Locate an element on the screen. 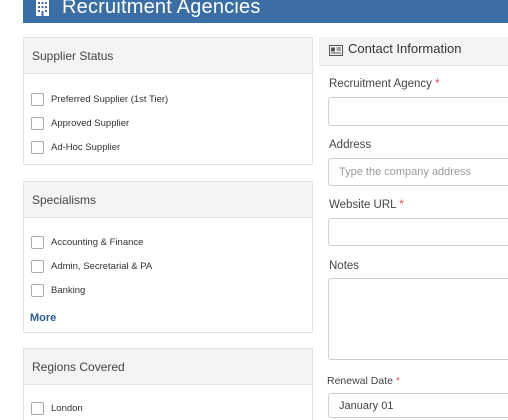 The image size is (508, 420). supplier-status-option-preferred: Preferred Supplier (1st Tier) is located at coordinates (99, 99).